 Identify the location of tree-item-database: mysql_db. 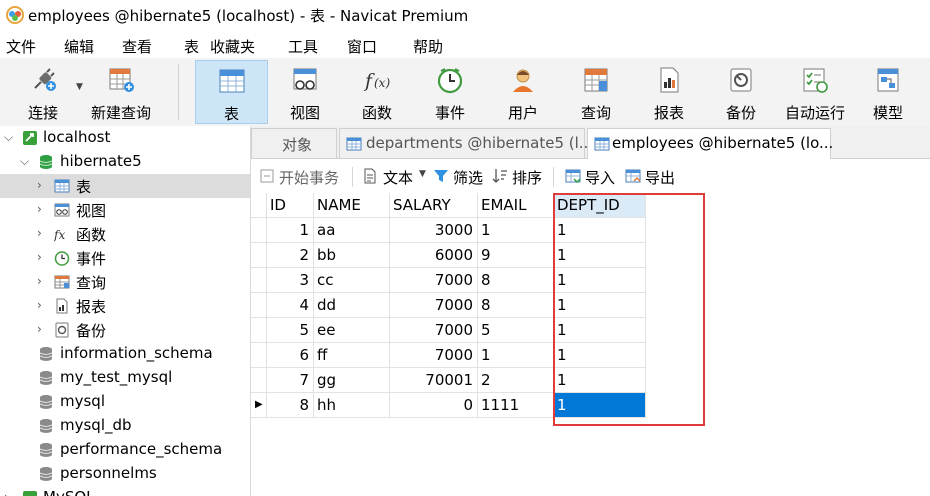
(125, 426).